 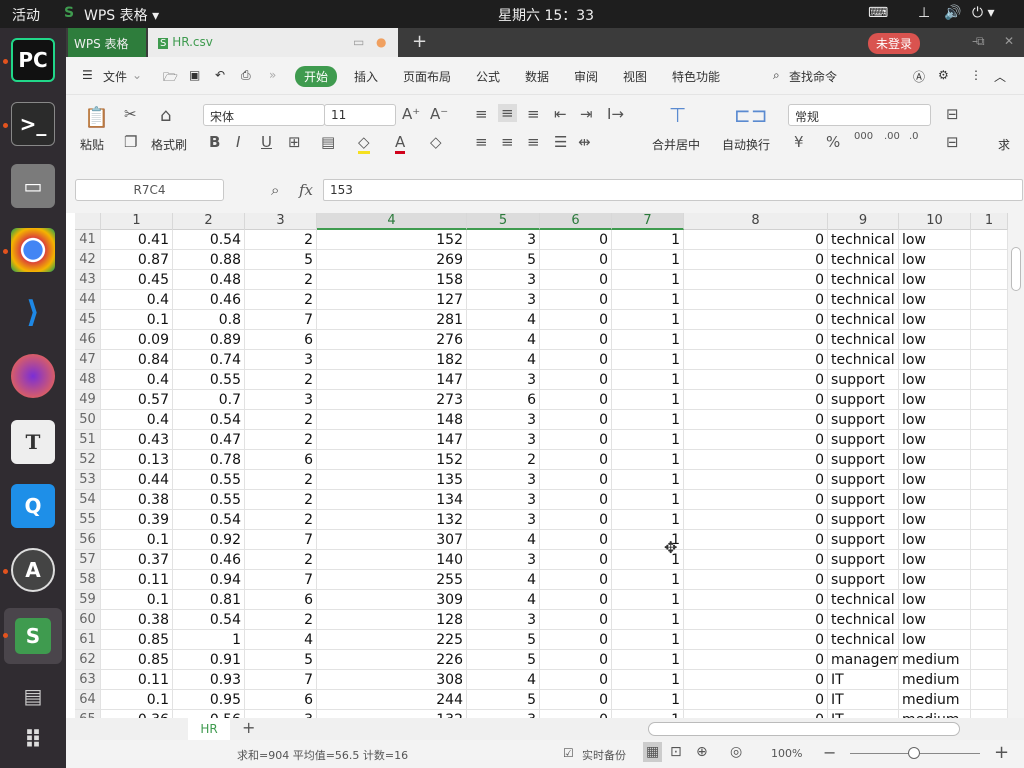 What do you see at coordinates (677, 115) in the screenshot?
I see `merge-center-icon: ⊤` at bounding box center [677, 115].